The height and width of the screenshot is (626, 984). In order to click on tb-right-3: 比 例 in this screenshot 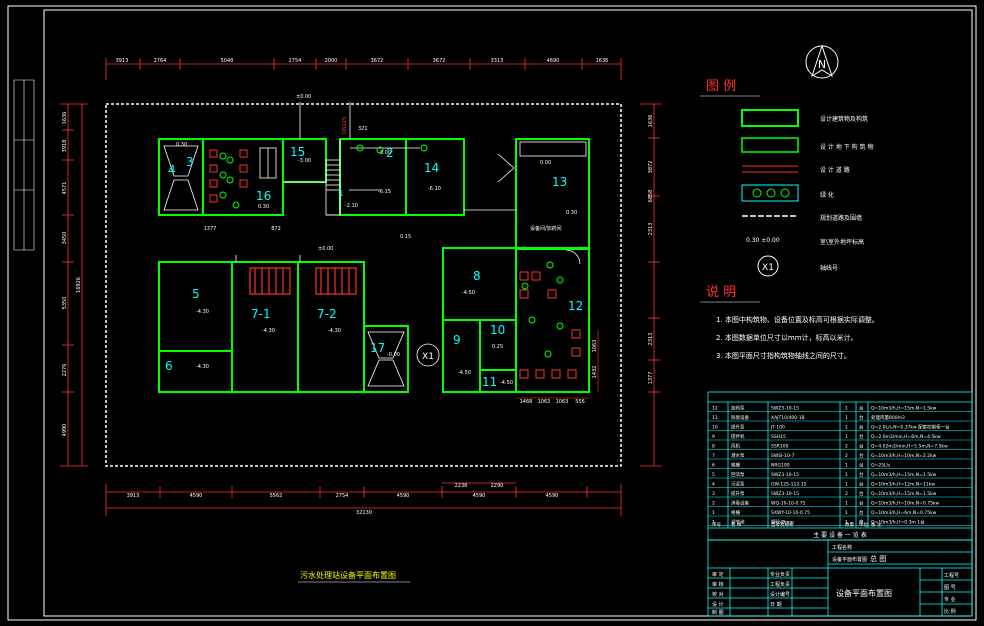, I will do `click(950, 611)`.